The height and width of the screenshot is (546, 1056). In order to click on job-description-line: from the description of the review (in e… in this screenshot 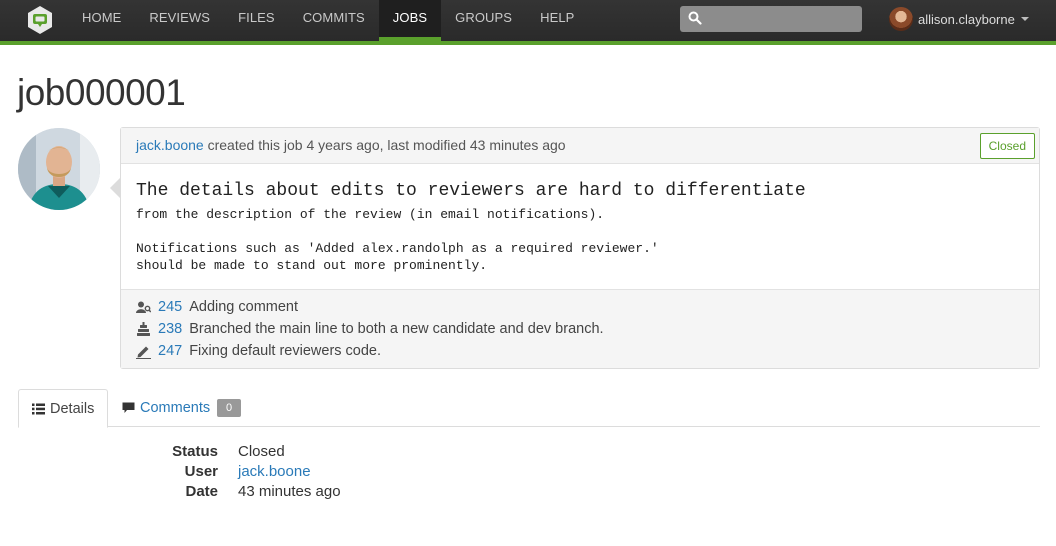, I will do `click(370, 214)`.